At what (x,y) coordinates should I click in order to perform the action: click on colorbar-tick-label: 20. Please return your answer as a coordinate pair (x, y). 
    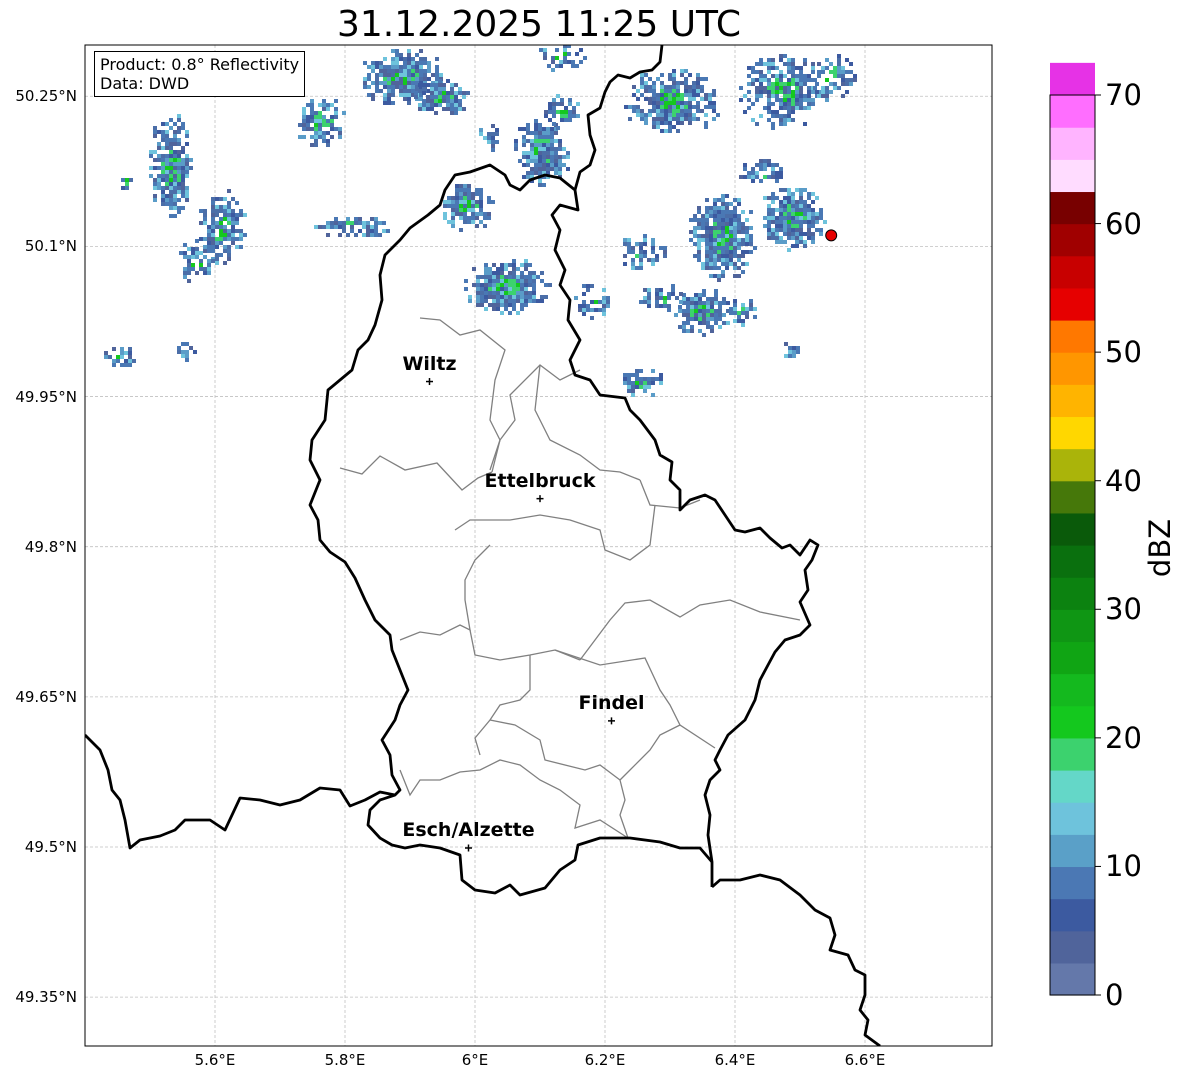
    Looking at the image, I should click on (1123, 737).